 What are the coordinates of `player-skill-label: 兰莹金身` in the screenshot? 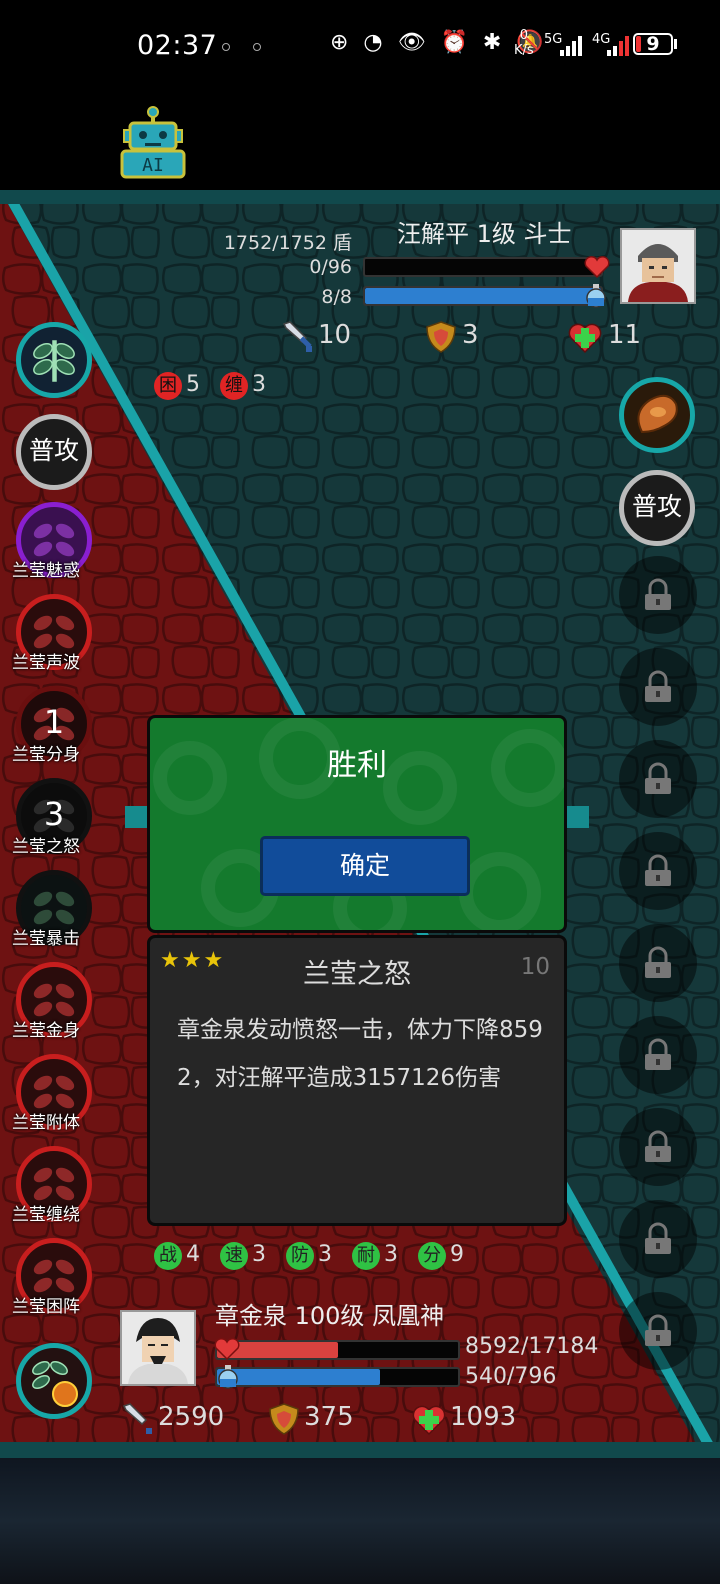 It's located at (46, 1031).